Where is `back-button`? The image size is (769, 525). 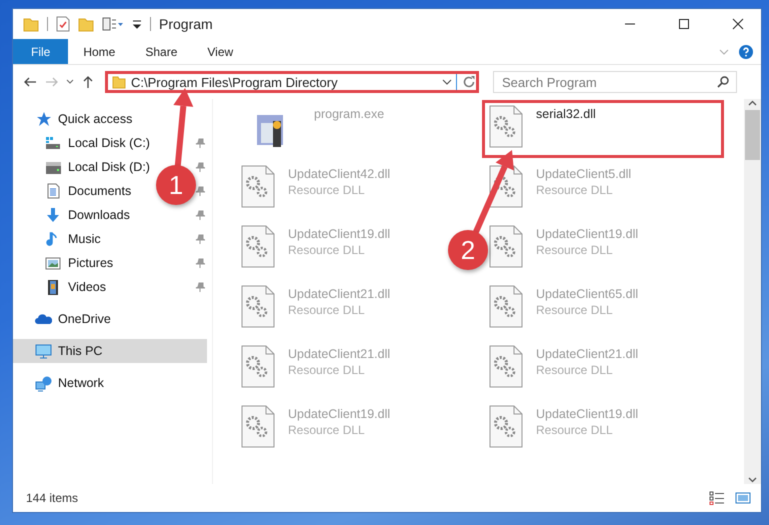
back-button is located at coordinates (30, 82).